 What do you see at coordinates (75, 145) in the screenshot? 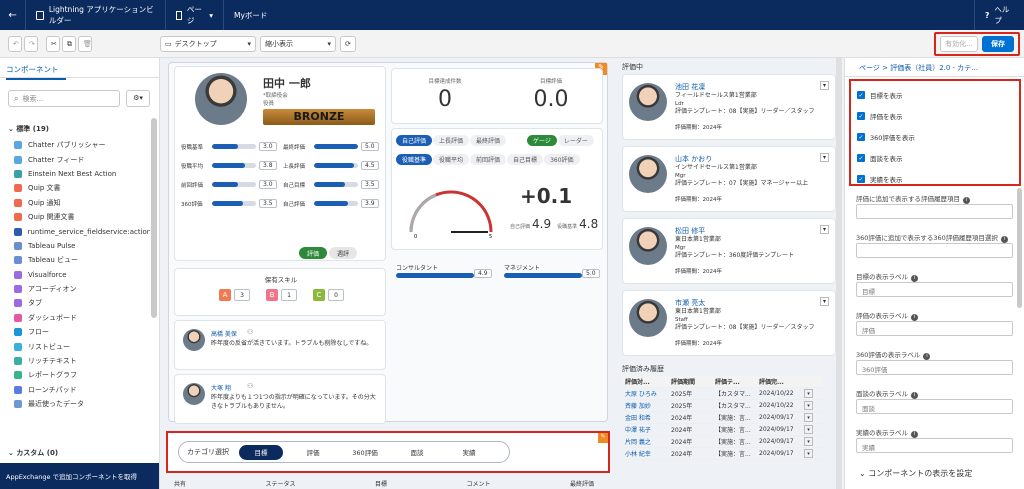
I see `component-item: Chatter パブリッシャー` at bounding box center [75, 145].